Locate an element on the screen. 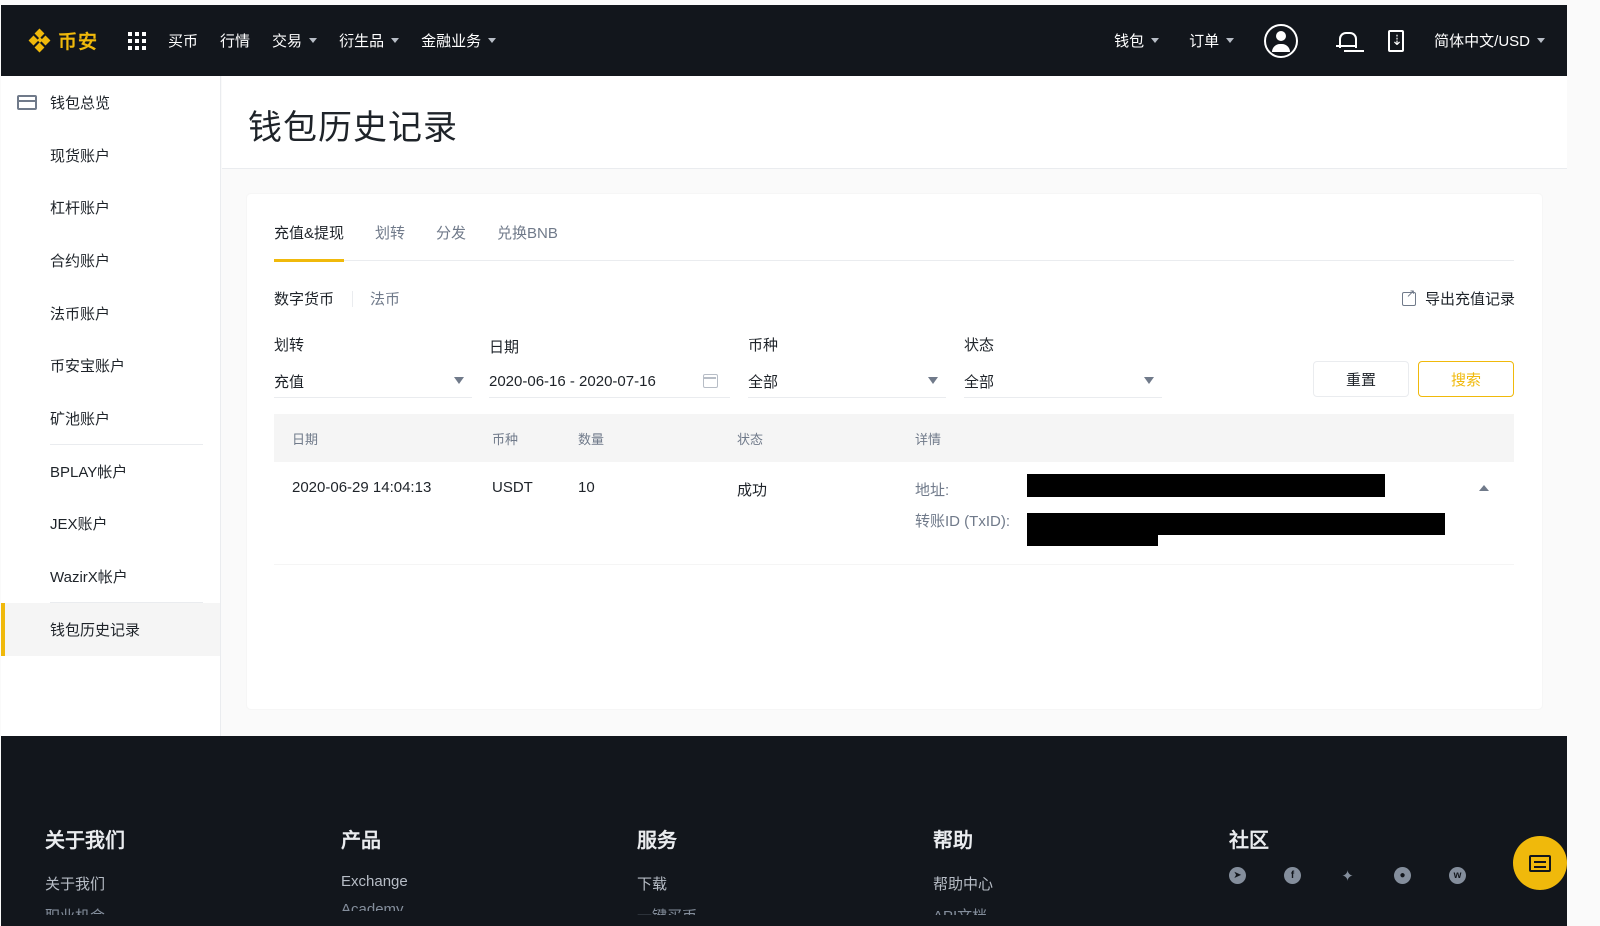 This screenshot has width=1600, height=926. reset-button: 重置 is located at coordinates (1361, 379).